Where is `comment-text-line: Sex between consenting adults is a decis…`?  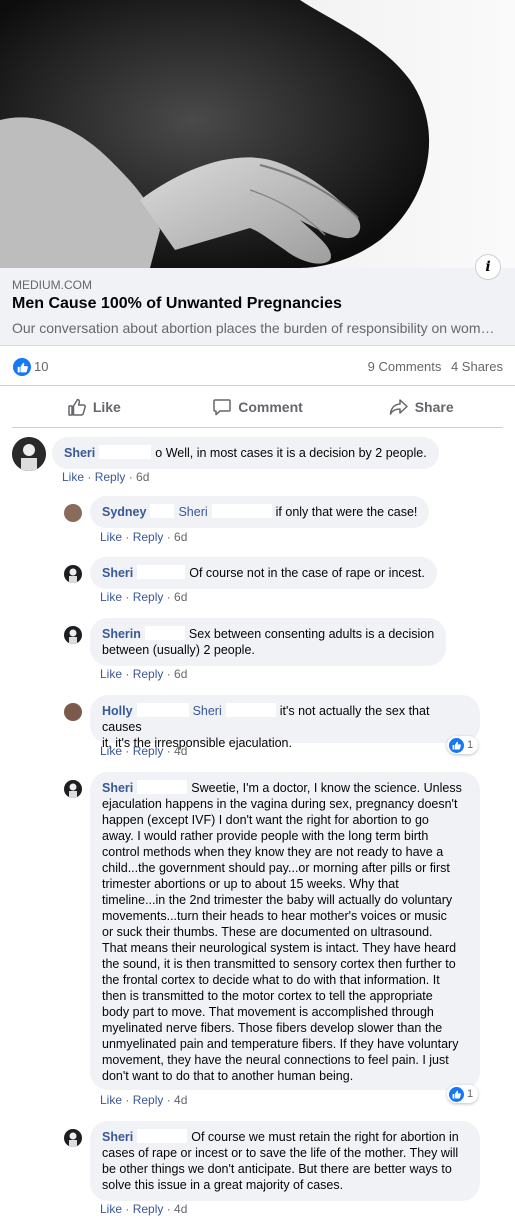
comment-text-line: Sex between consenting adults is a decis… is located at coordinates (311, 634).